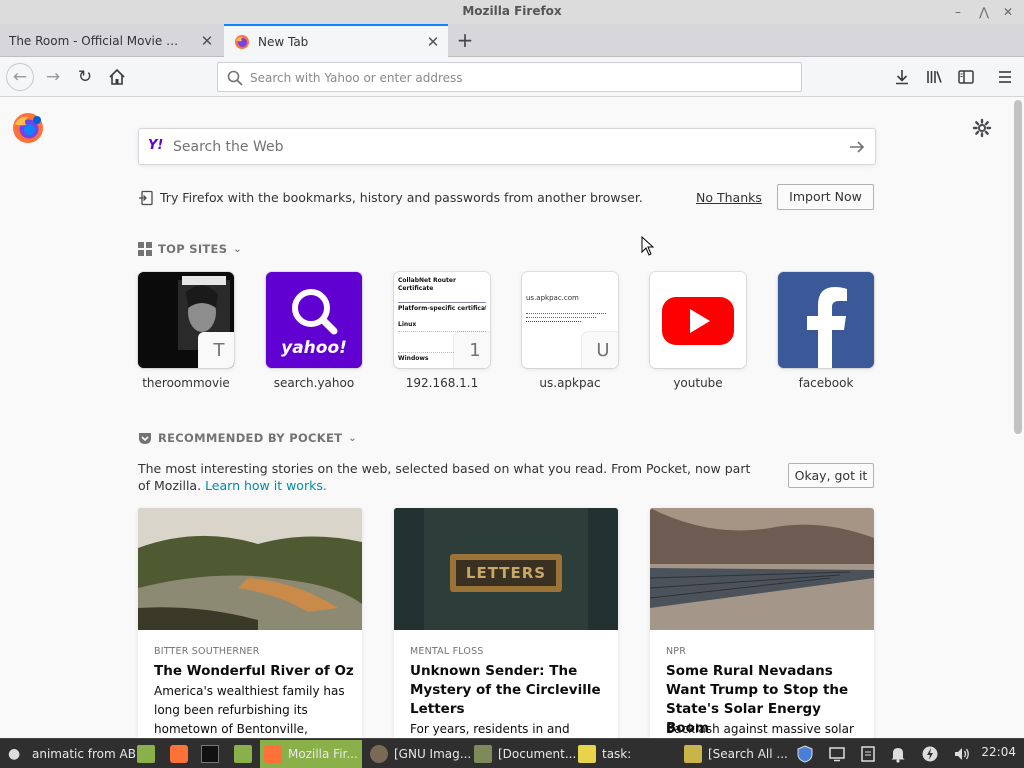 Image resolution: width=1024 pixels, height=768 pixels. Describe the element at coordinates (729, 197) in the screenshot. I see `no-thanks-link: No Thanks` at that location.